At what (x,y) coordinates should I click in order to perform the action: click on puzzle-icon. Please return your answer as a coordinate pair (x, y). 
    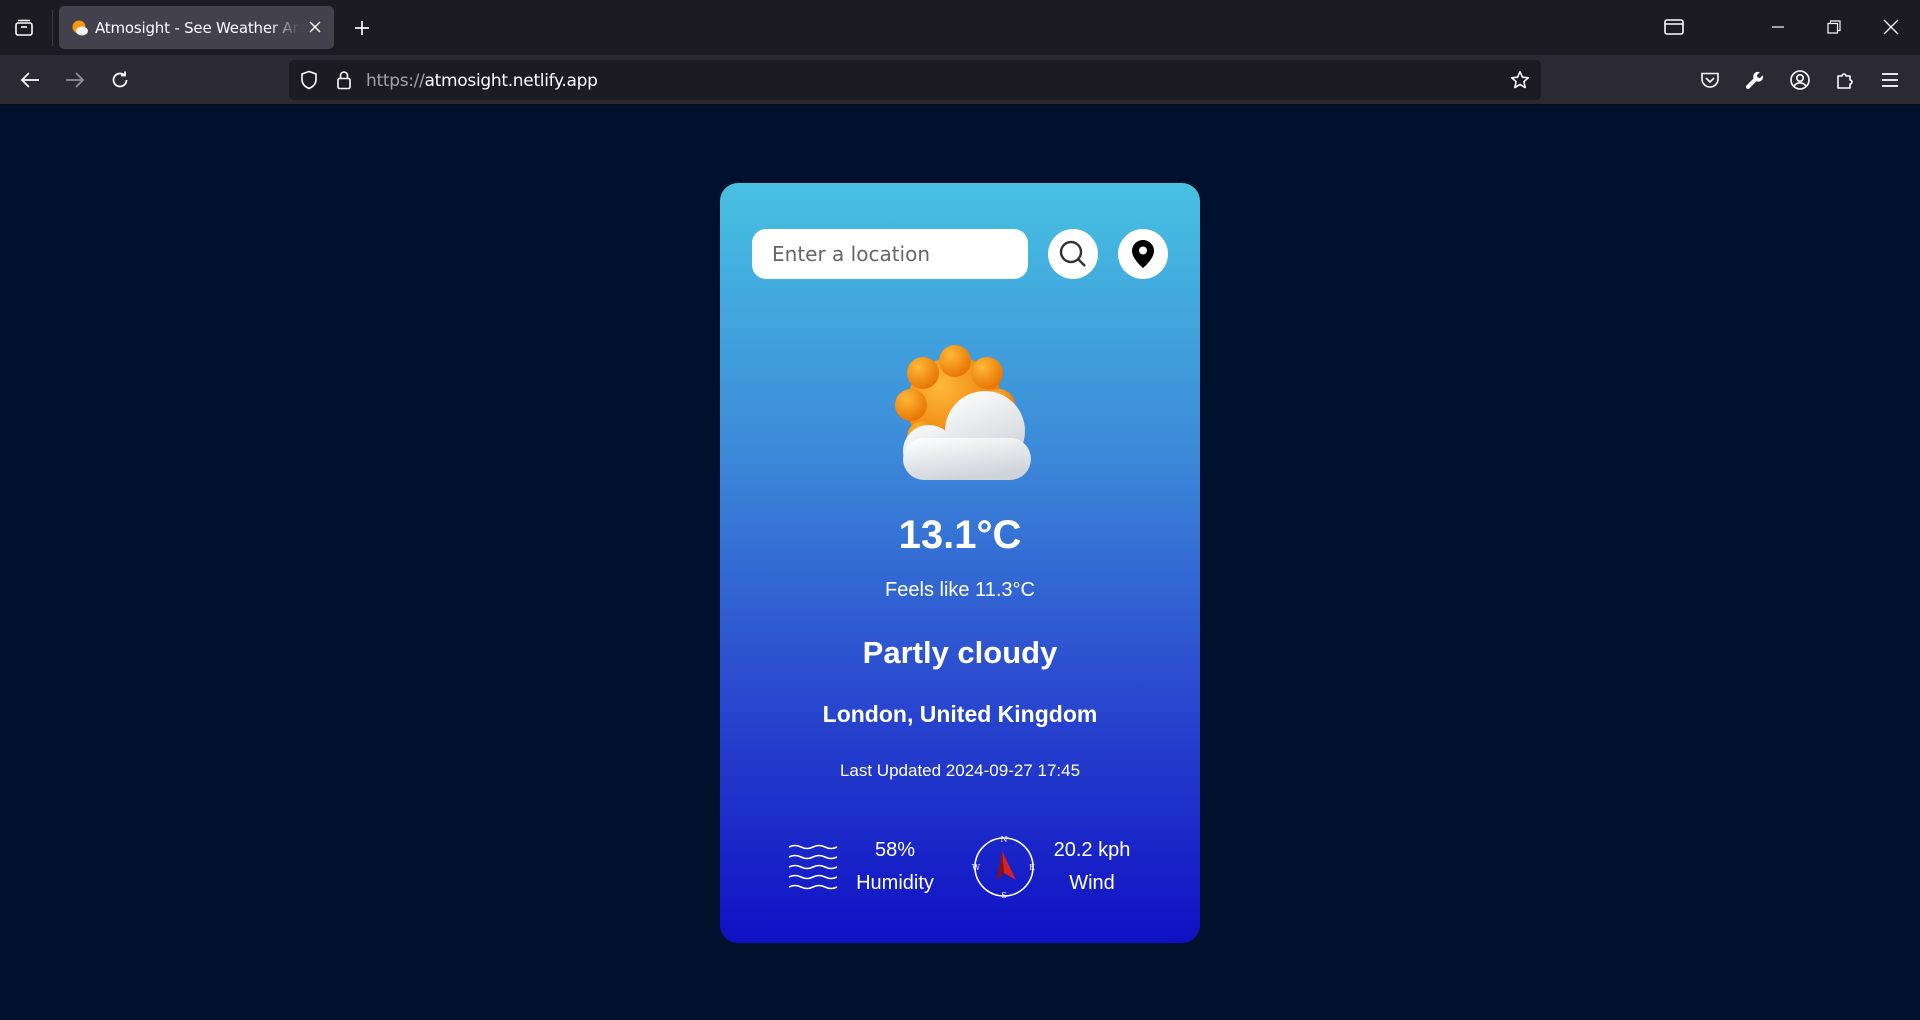
    Looking at the image, I should click on (1845, 81).